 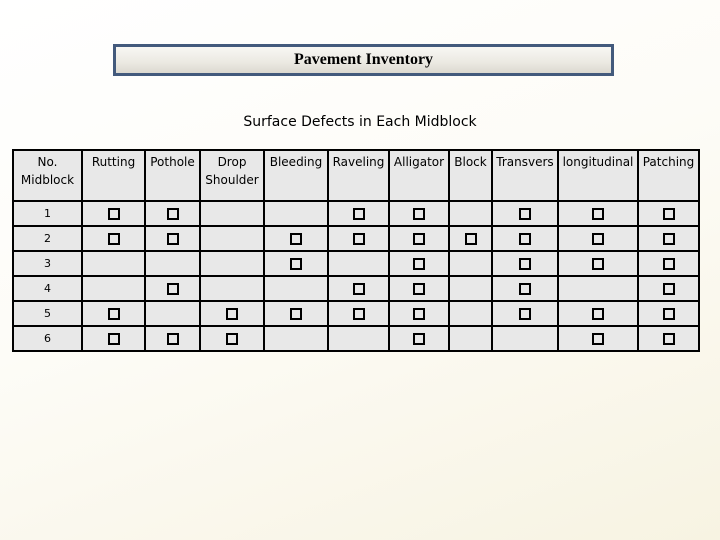 I want to click on table-row: 2, so click(x=356, y=238).